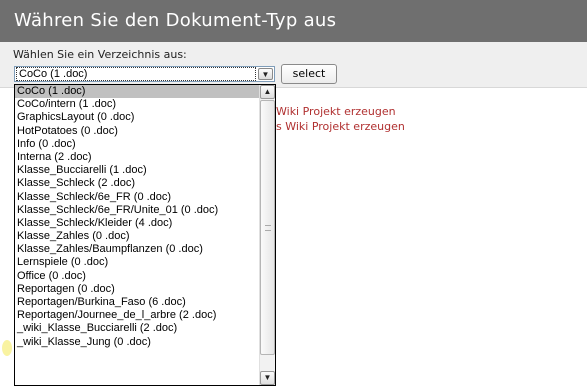 This screenshot has height=389, width=587. I want to click on dropdown-option: Klasse_Schleck/Kleider (4 .doc), so click(137, 223).